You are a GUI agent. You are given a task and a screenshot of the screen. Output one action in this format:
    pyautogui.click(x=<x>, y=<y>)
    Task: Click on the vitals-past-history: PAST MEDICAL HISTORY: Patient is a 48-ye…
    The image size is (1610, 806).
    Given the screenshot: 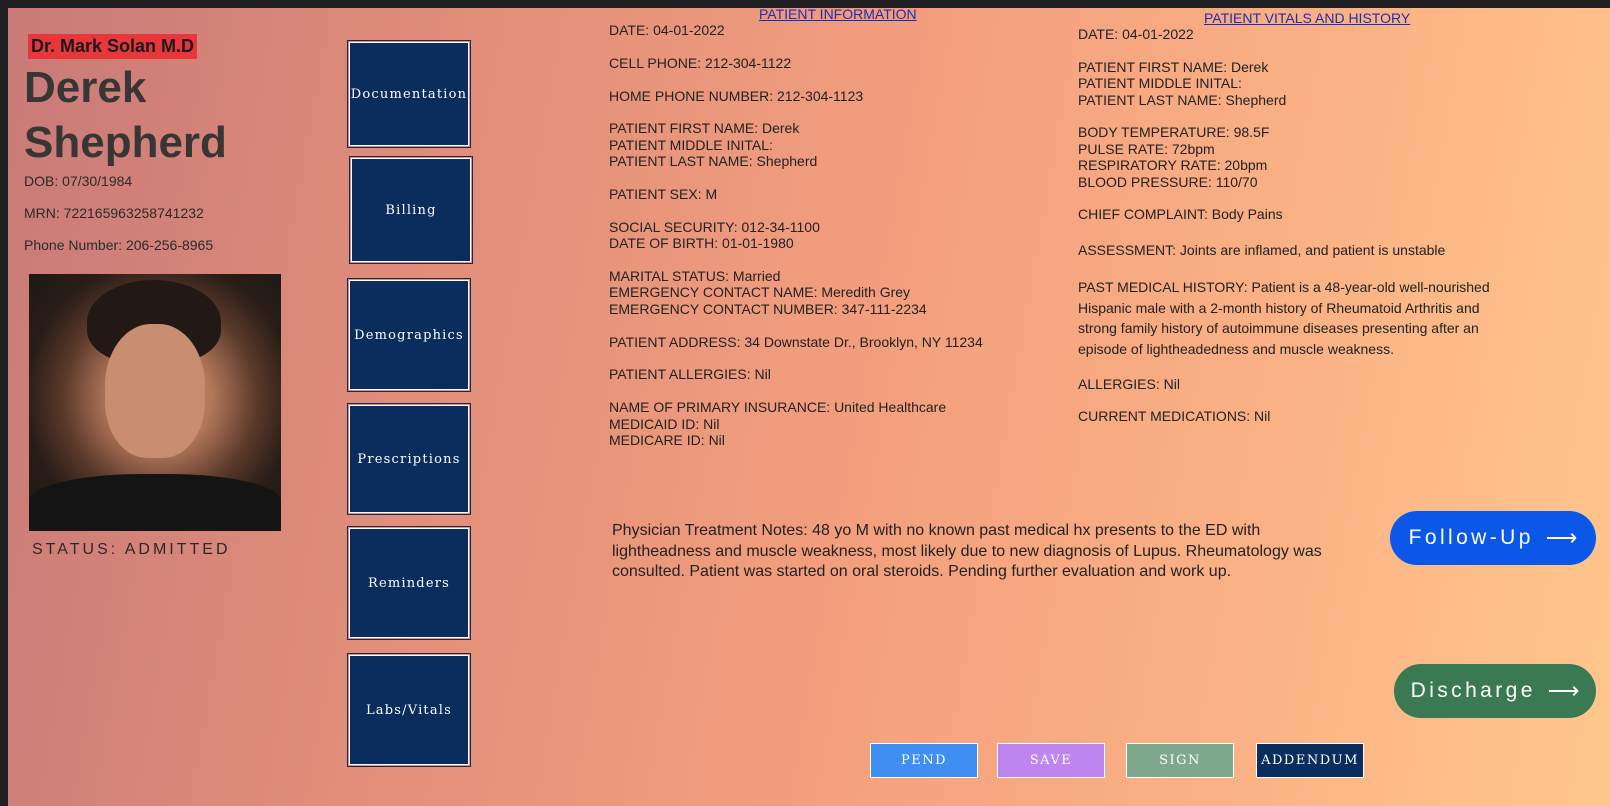 What is the action you would take?
    pyautogui.click(x=1284, y=318)
    